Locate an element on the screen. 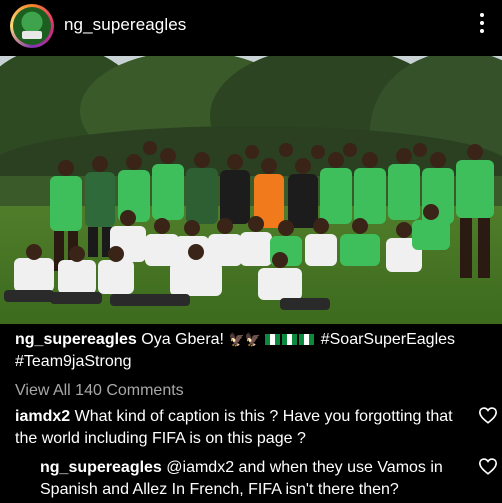  more-vertical-icon is located at coordinates (482, 25).